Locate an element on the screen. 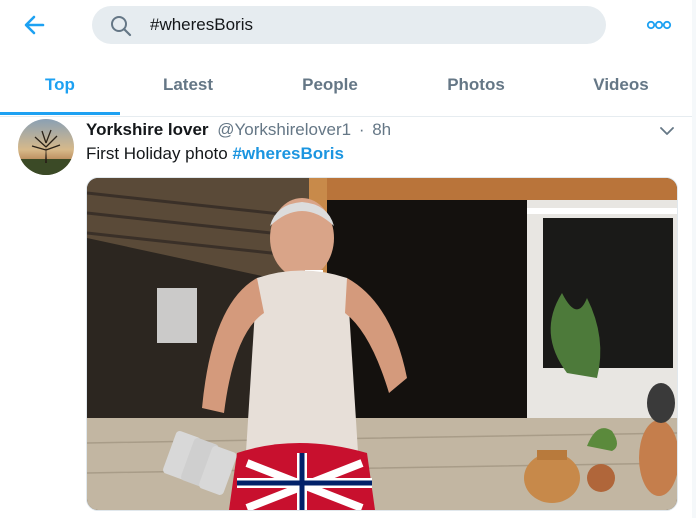  arrow-left-icon is located at coordinates (34, 25).